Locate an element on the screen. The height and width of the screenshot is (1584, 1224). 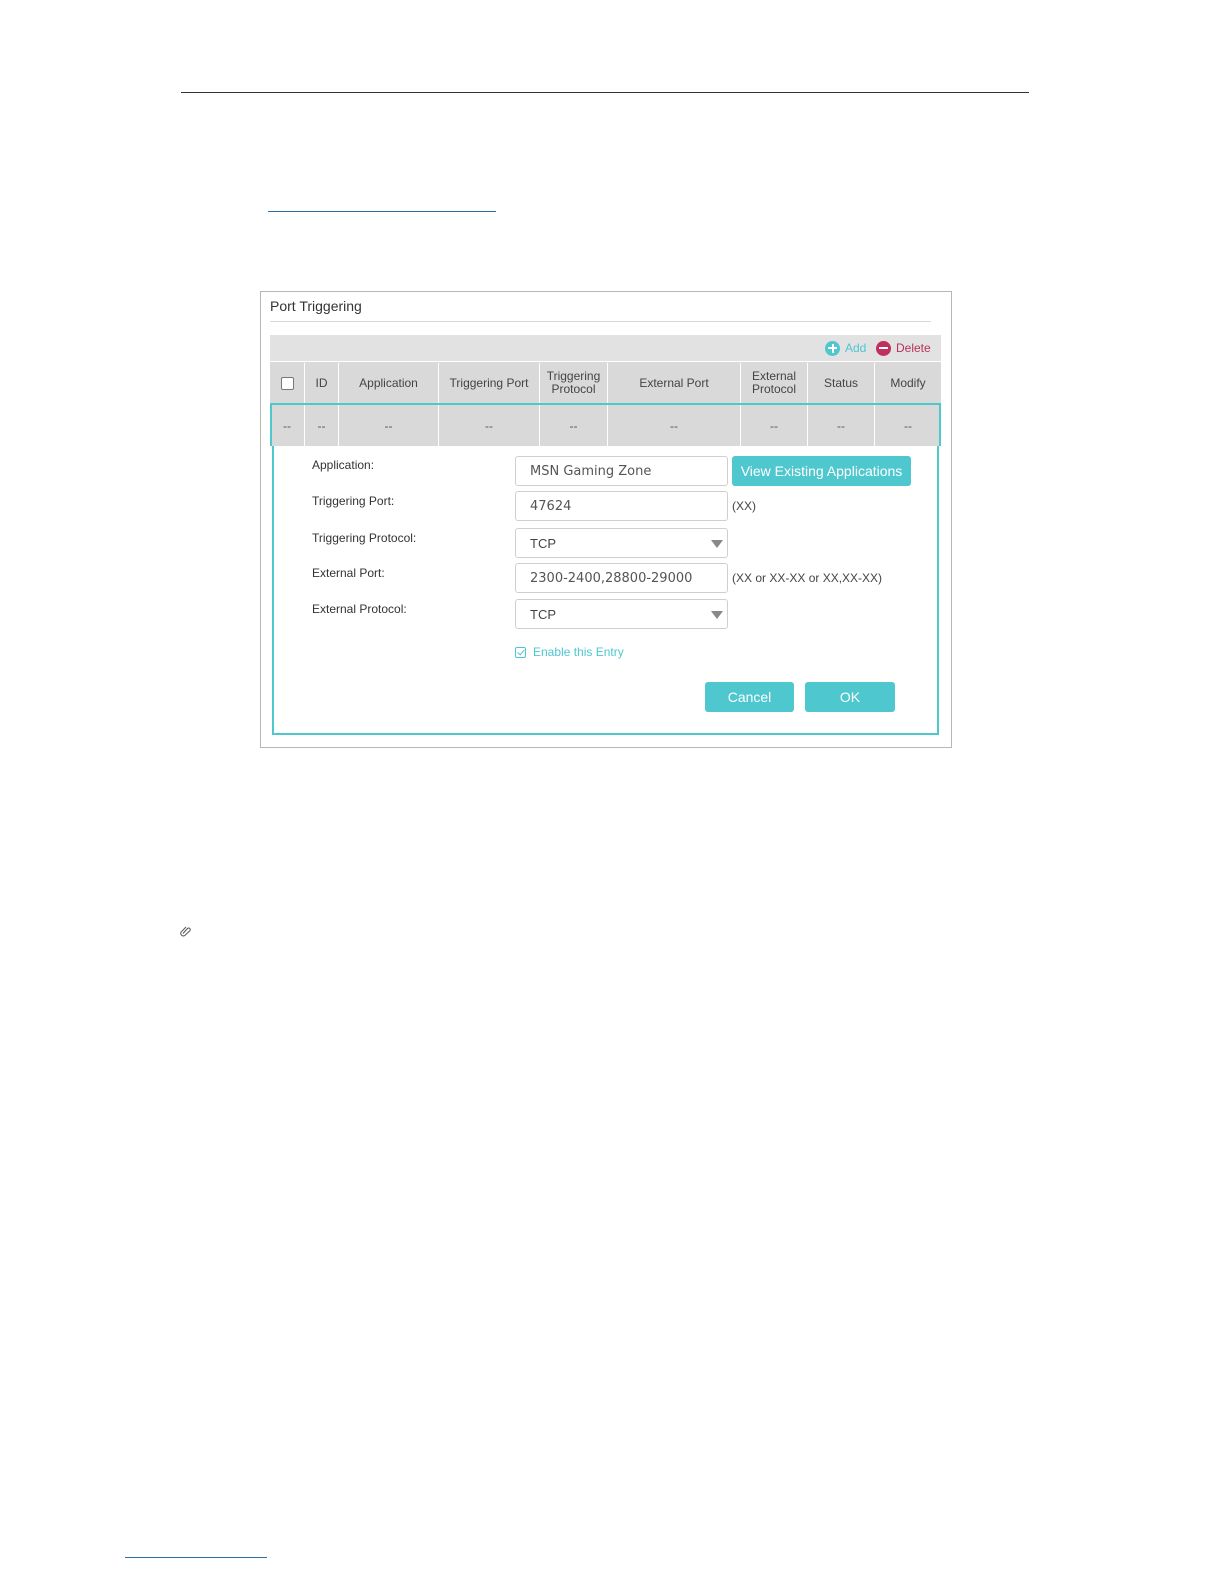
column-header-application: Application is located at coordinates (389, 383).